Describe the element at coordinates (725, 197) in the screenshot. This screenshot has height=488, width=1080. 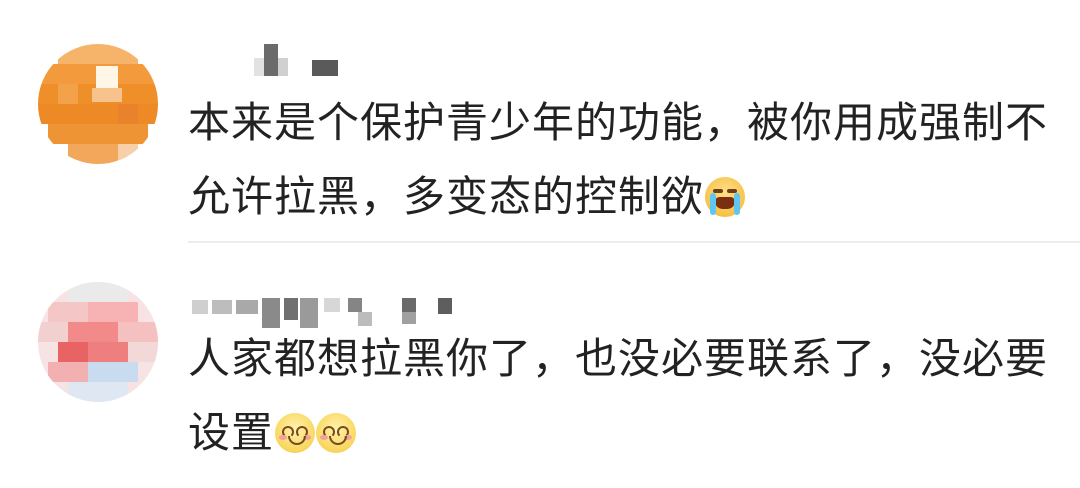
I see `crying-face-icon` at that location.